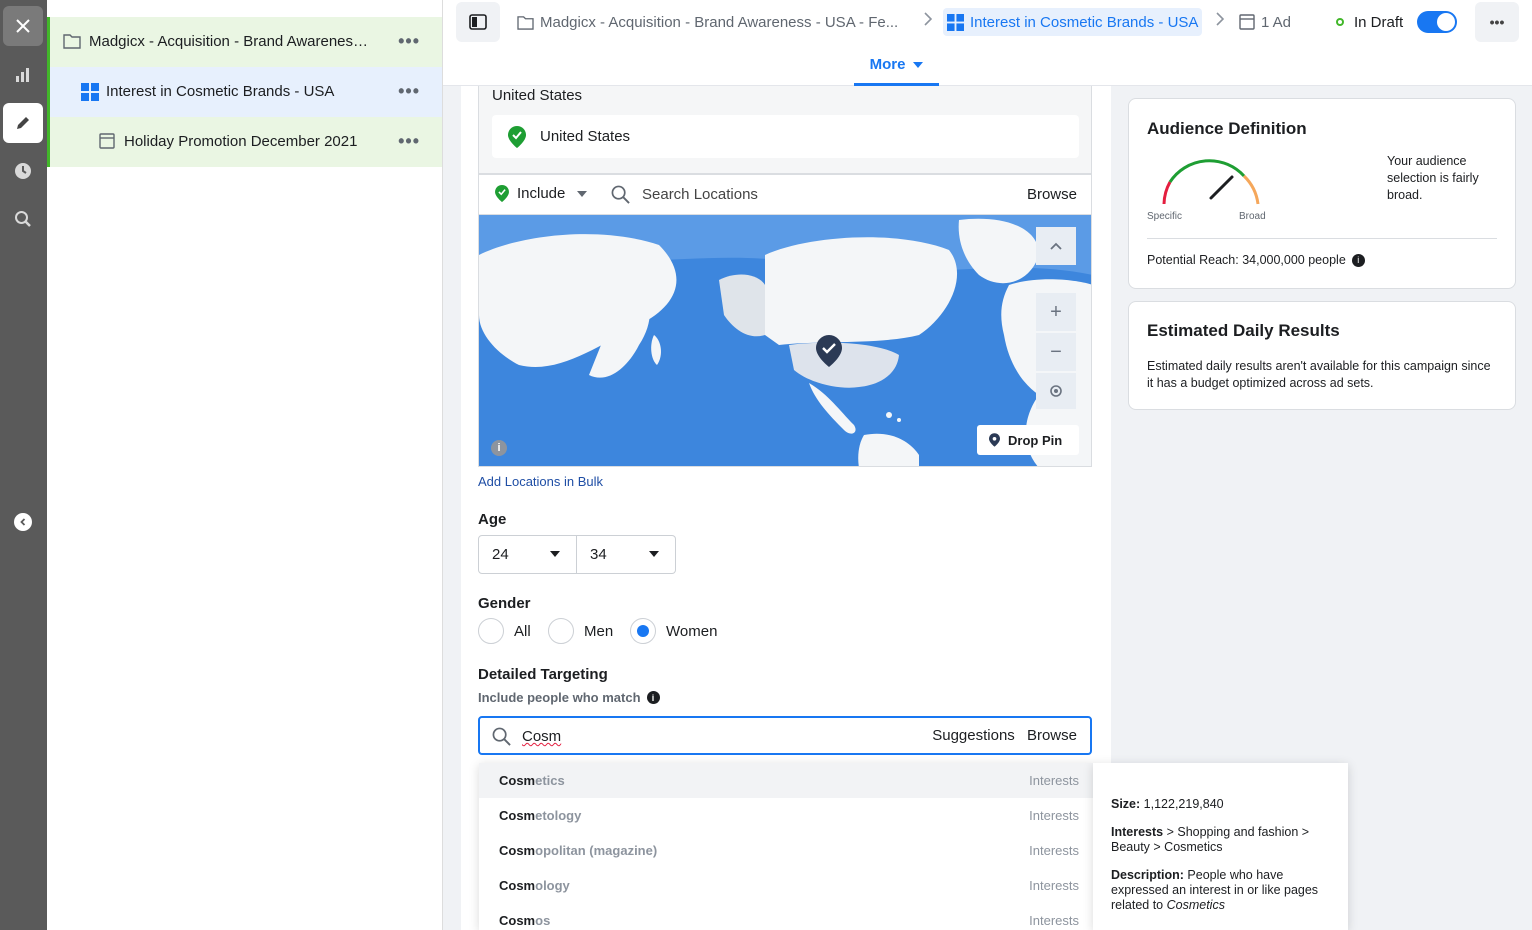 This screenshot has width=1532, height=930. I want to click on selected-location-label: United States, so click(585, 136).